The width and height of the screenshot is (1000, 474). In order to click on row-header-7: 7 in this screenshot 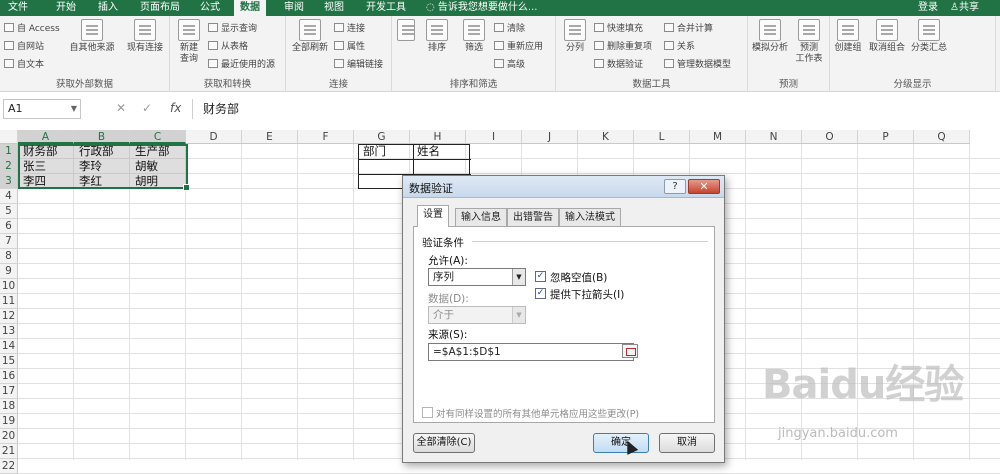, I will do `click(9, 241)`.